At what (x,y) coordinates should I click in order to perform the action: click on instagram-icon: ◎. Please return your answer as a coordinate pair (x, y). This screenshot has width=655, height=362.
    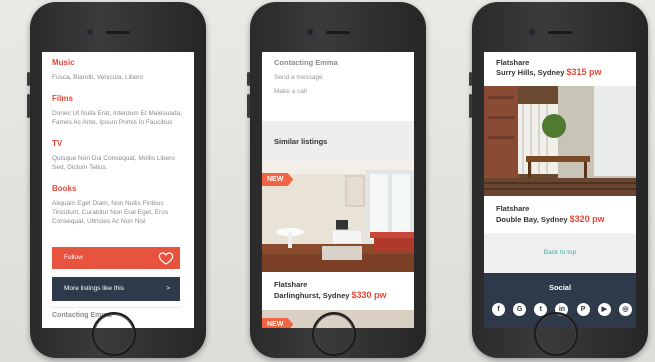
    Looking at the image, I should click on (625, 309).